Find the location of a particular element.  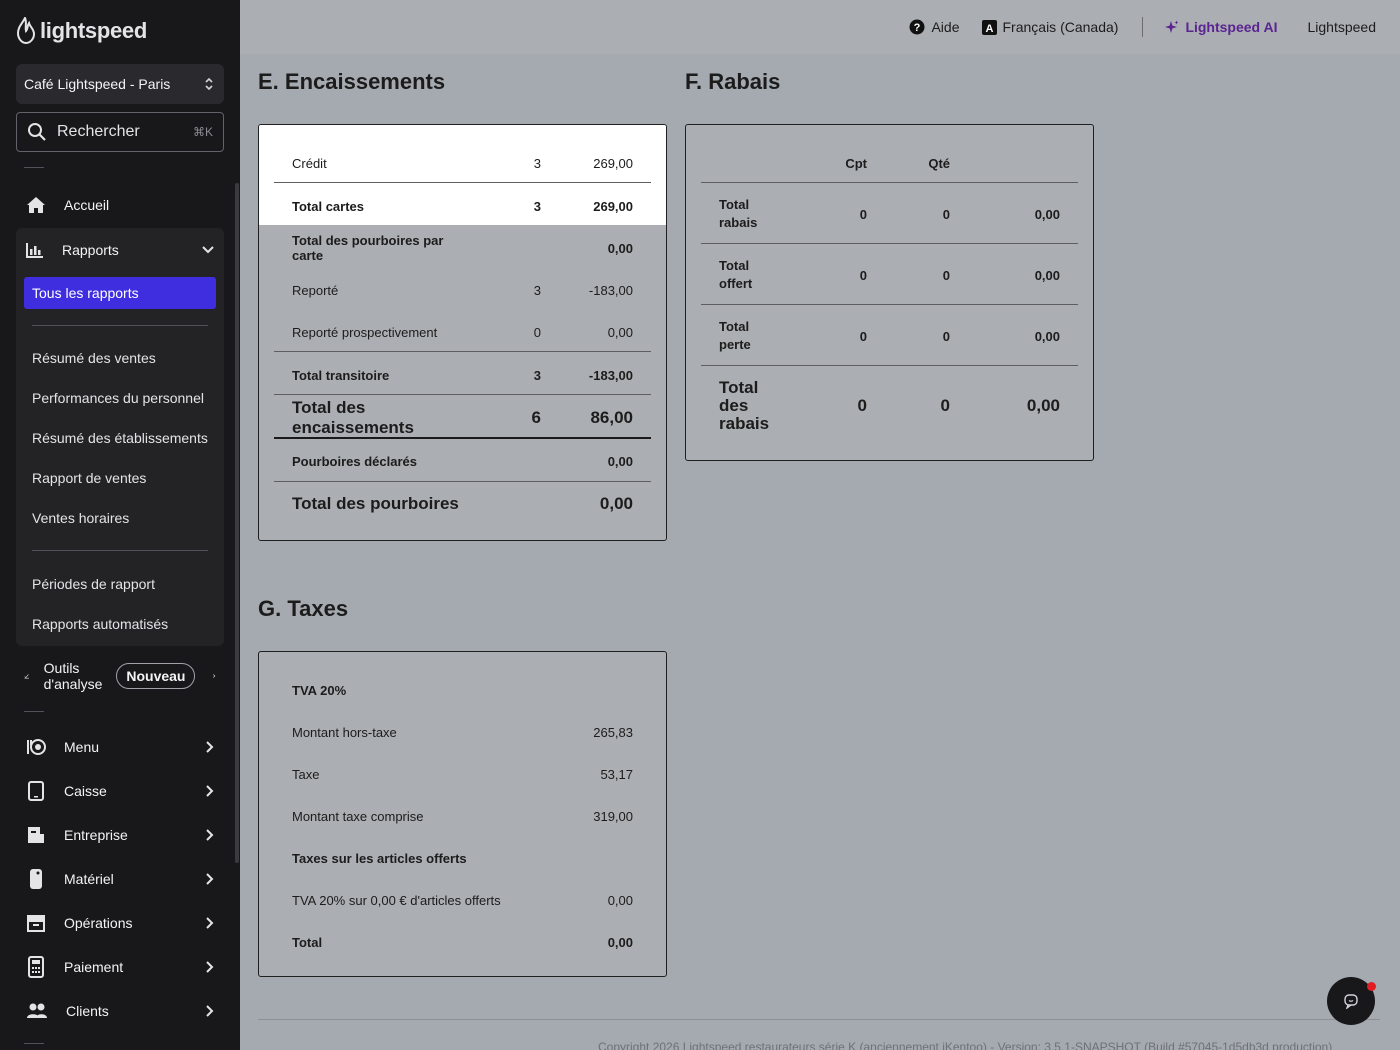

users-icon is located at coordinates (37, 1010).